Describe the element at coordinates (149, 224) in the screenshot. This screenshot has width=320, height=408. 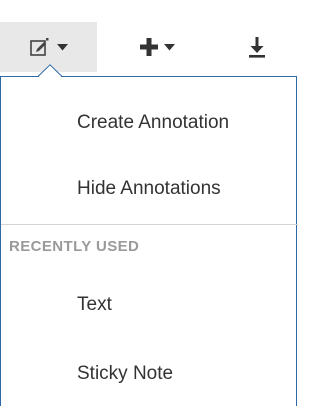
I see `menu-divider` at that location.